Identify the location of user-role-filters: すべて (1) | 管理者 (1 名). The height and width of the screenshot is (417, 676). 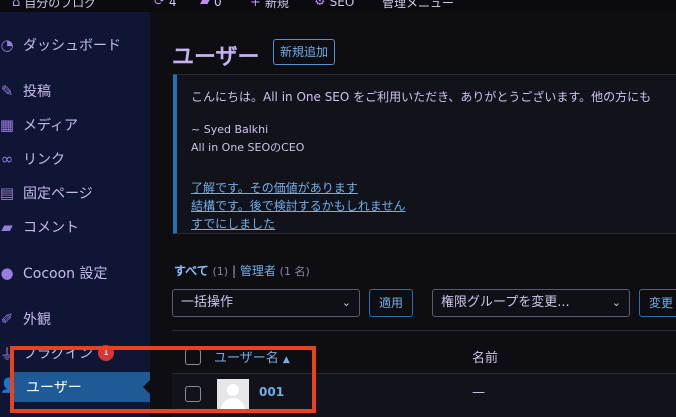
(242, 270).